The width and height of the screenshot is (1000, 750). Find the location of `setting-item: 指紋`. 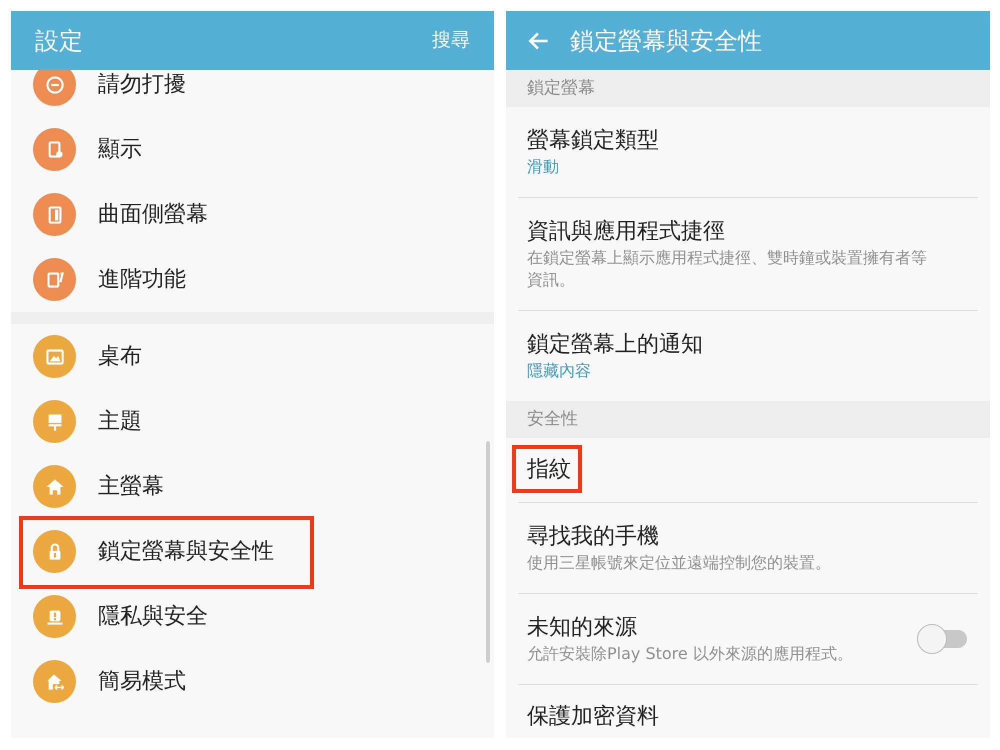

setting-item: 指紋 is located at coordinates (549, 469).